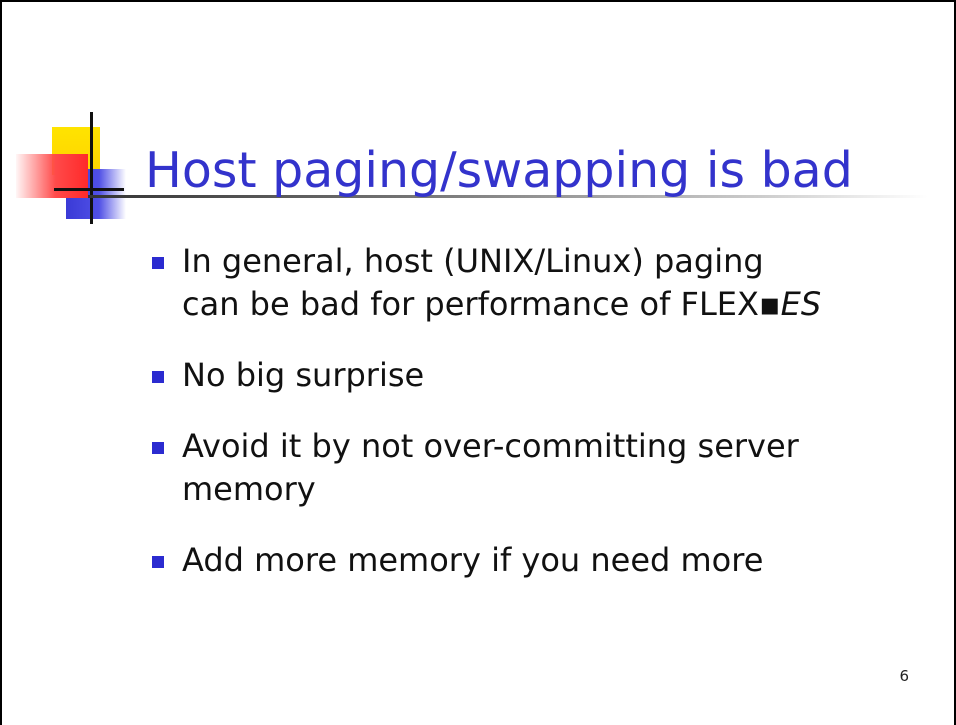 This screenshot has width=956, height=725. What do you see at coordinates (473, 261) in the screenshot?
I see `bullet-line: In general, host (UNIX/Linux) paging` at bounding box center [473, 261].